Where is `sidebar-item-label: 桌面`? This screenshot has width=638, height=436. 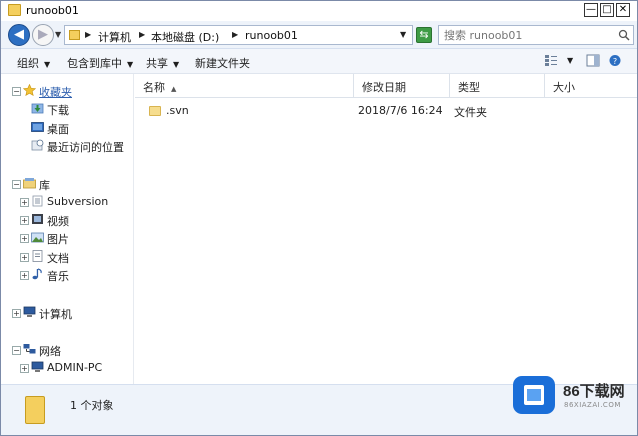 sidebar-item-label: 桌面 is located at coordinates (58, 129).